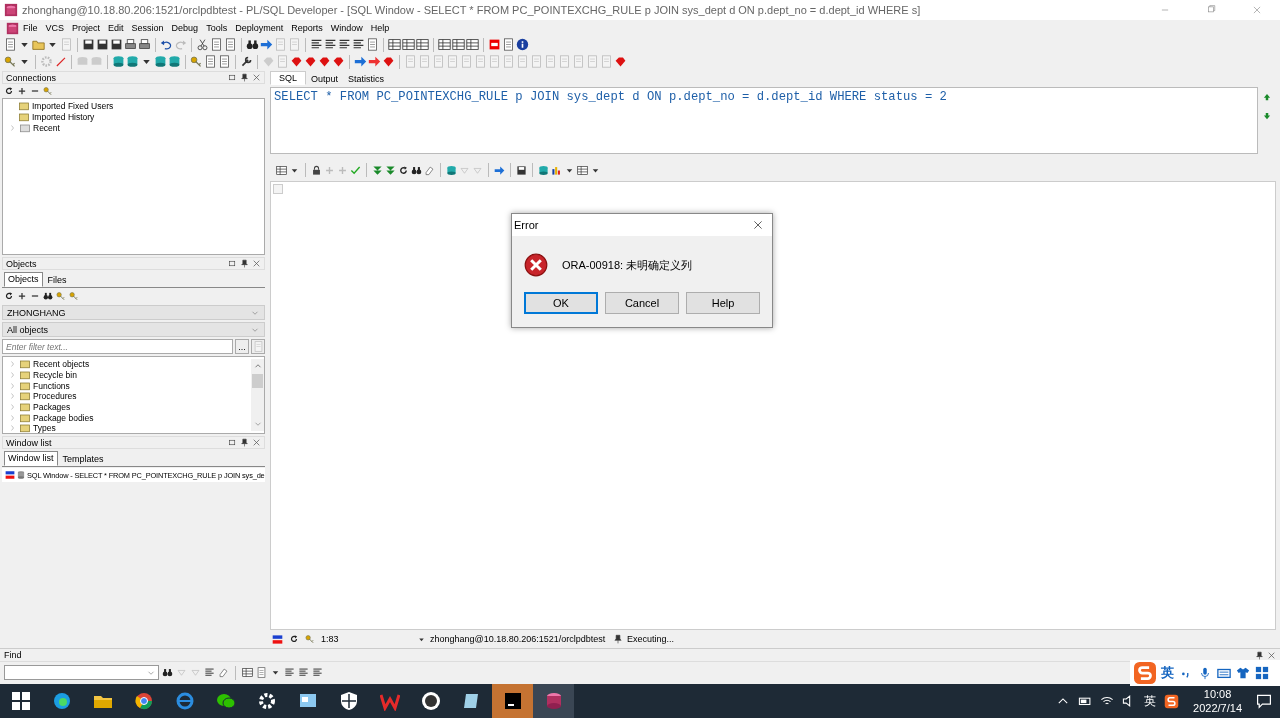 The width and height of the screenshot is (1280, 718). Describe the element at coordinates (1243, 673) in the screenshot. I see `shirt-icon` at that location.